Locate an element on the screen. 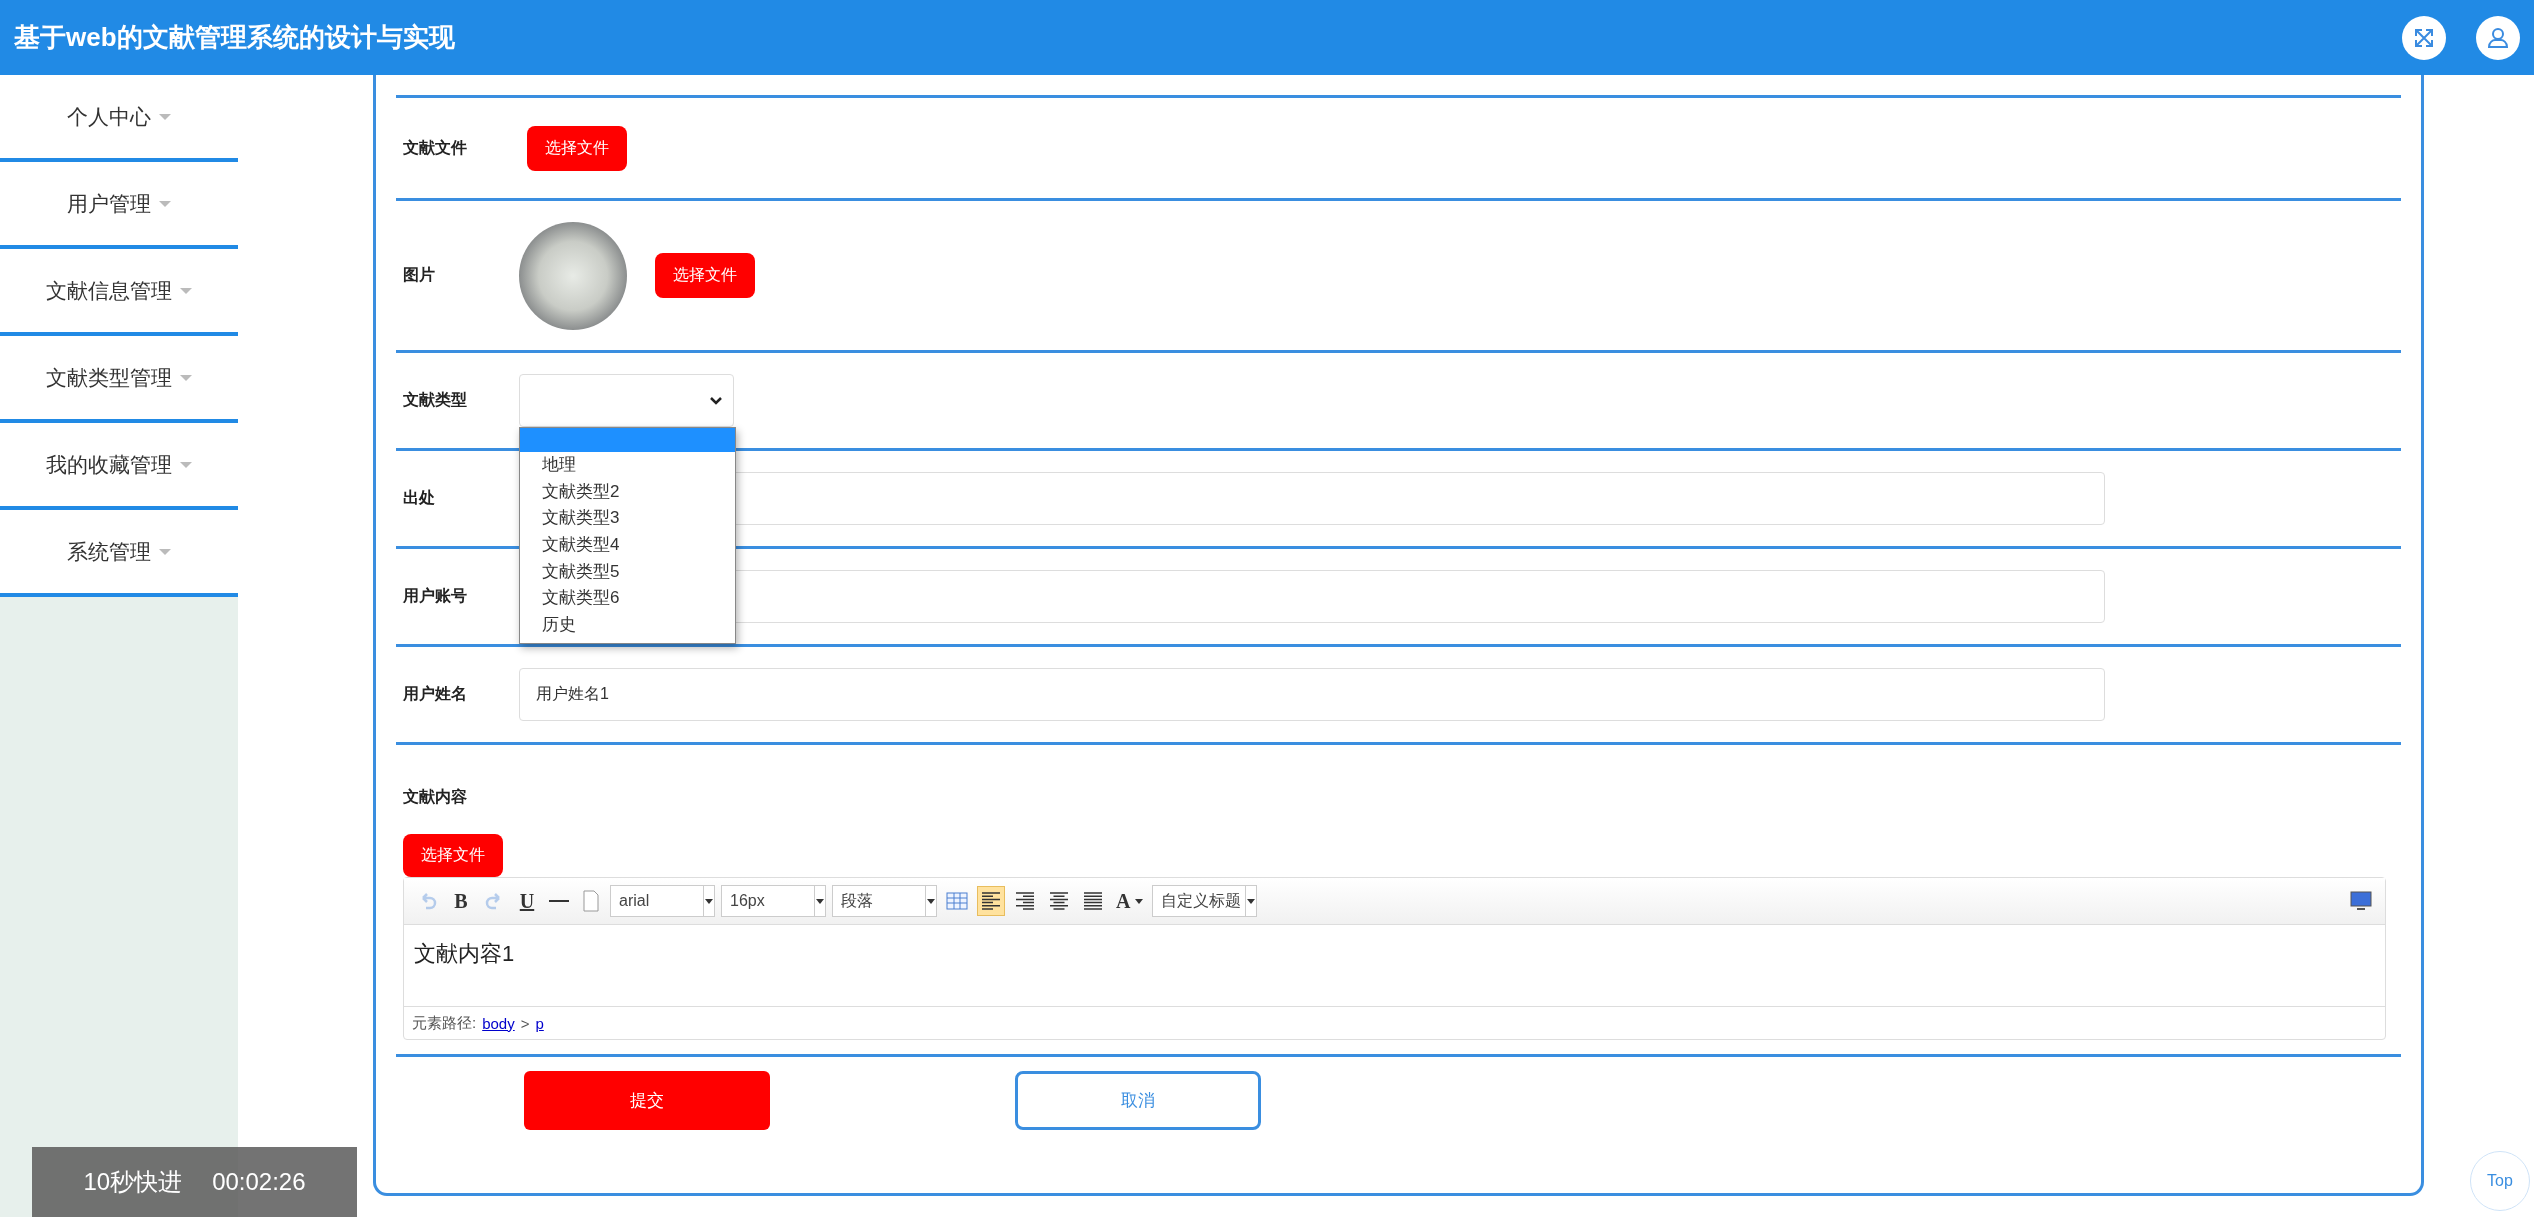  field-label: 出处 is located at coordinates (419, 498).